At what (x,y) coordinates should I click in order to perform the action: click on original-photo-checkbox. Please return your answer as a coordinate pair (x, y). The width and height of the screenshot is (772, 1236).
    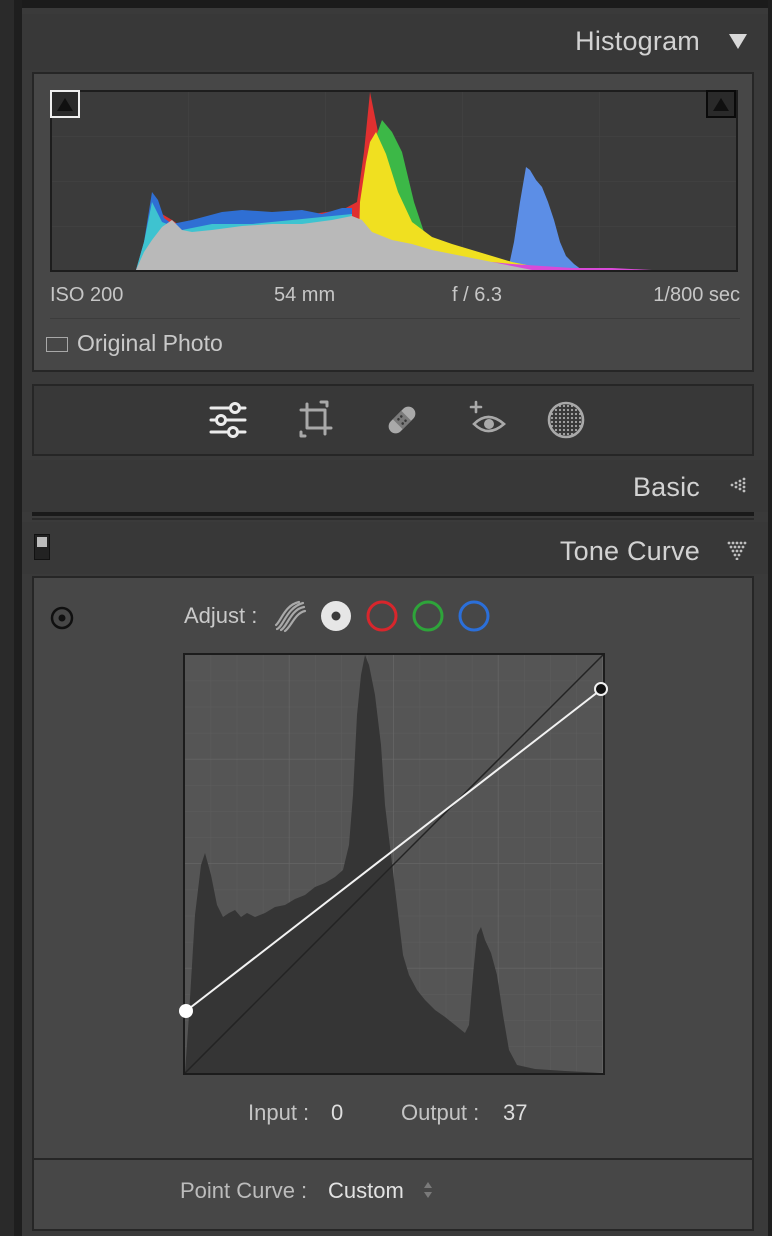
    Looking at the image, I should click on (57, 344).